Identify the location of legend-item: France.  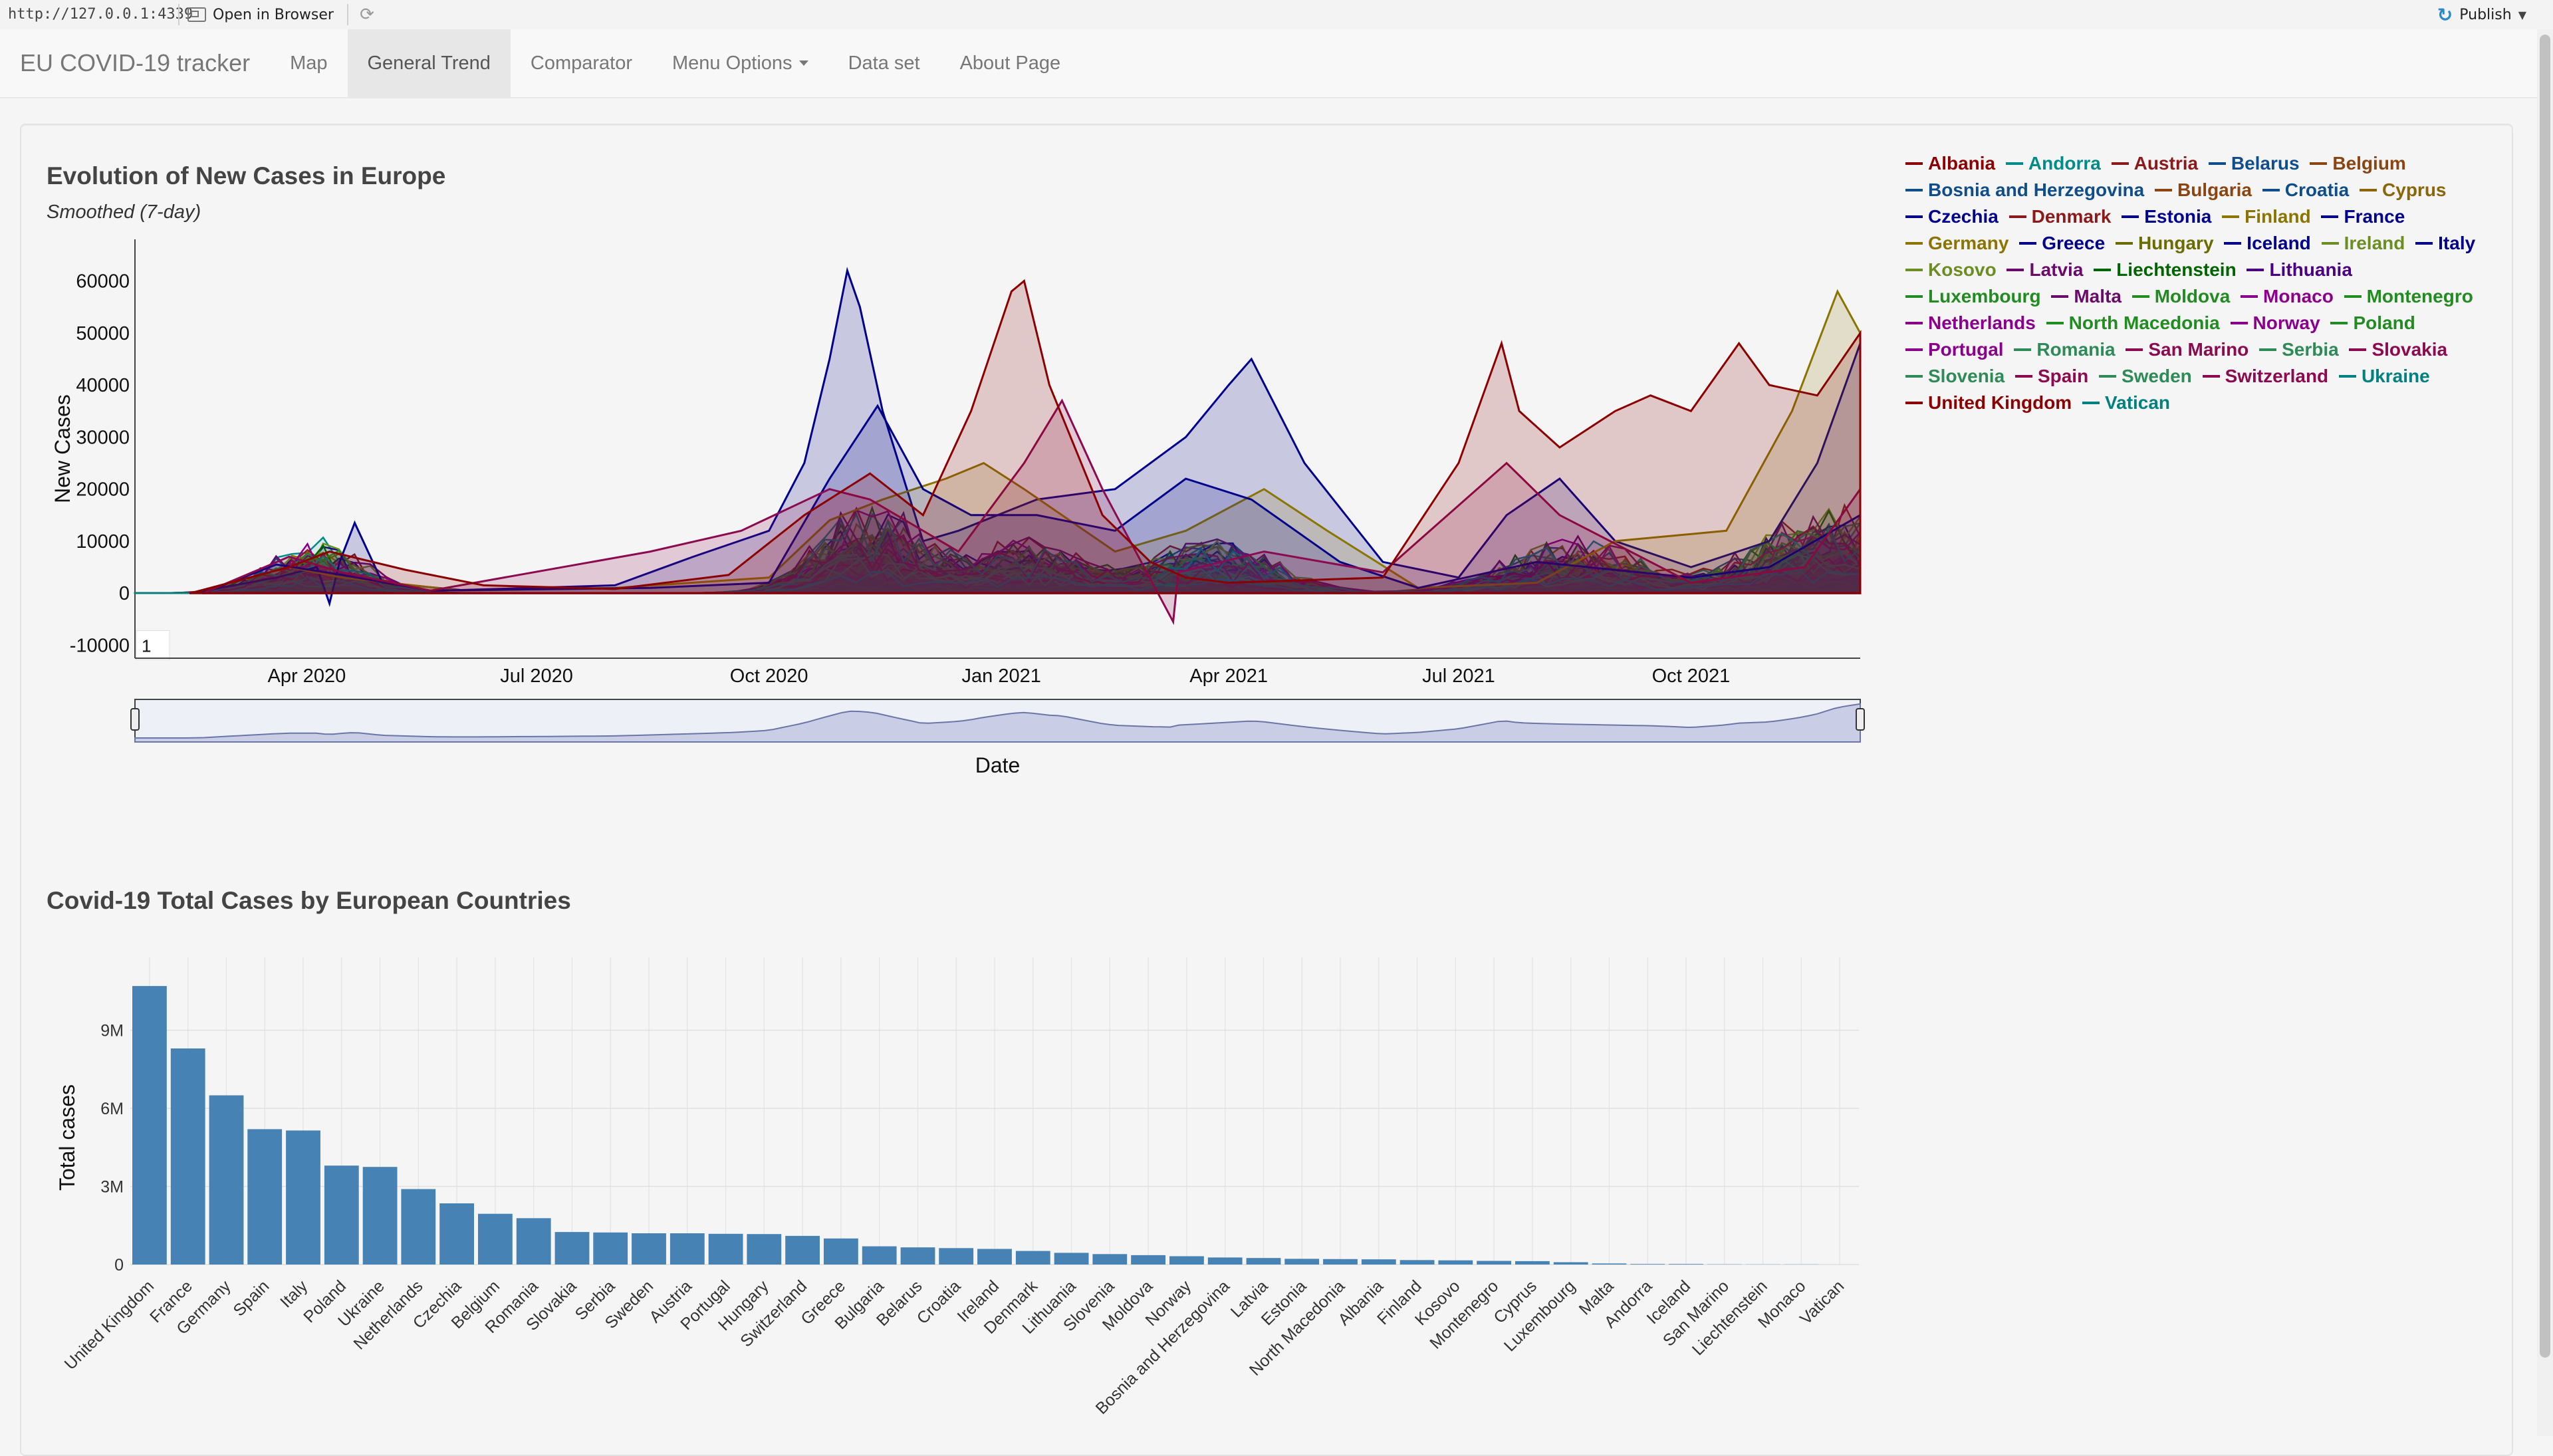
(2363, 216).